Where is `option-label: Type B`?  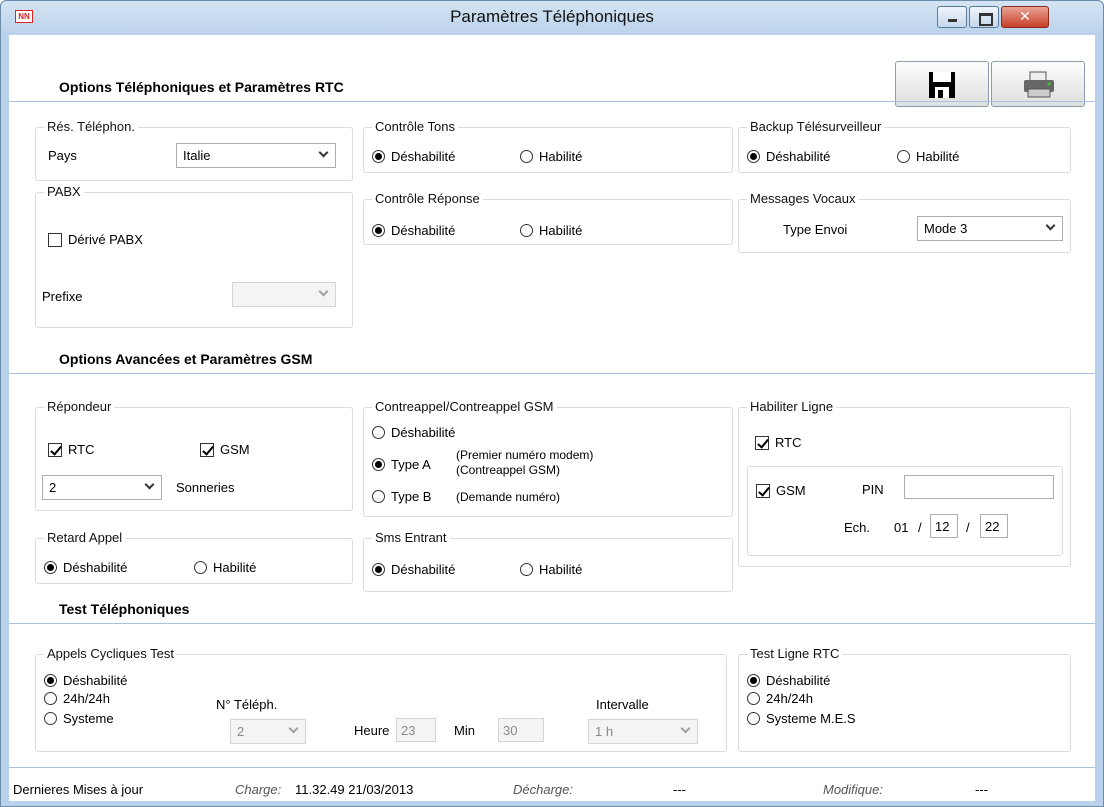 option-label: Type B is located at coordinates (411, 497).